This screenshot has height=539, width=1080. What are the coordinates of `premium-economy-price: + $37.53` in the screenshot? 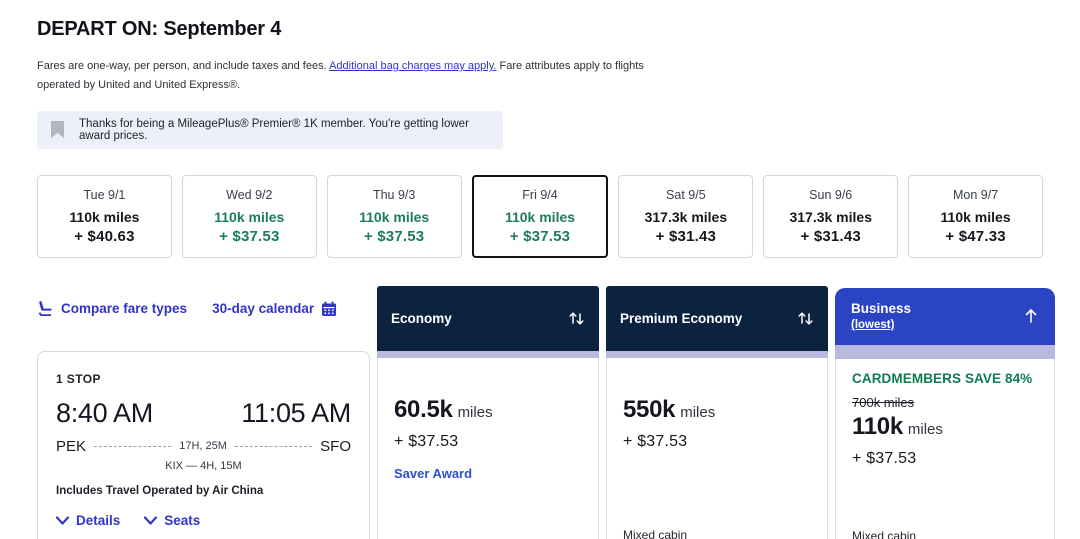 It's located at (655, 441).